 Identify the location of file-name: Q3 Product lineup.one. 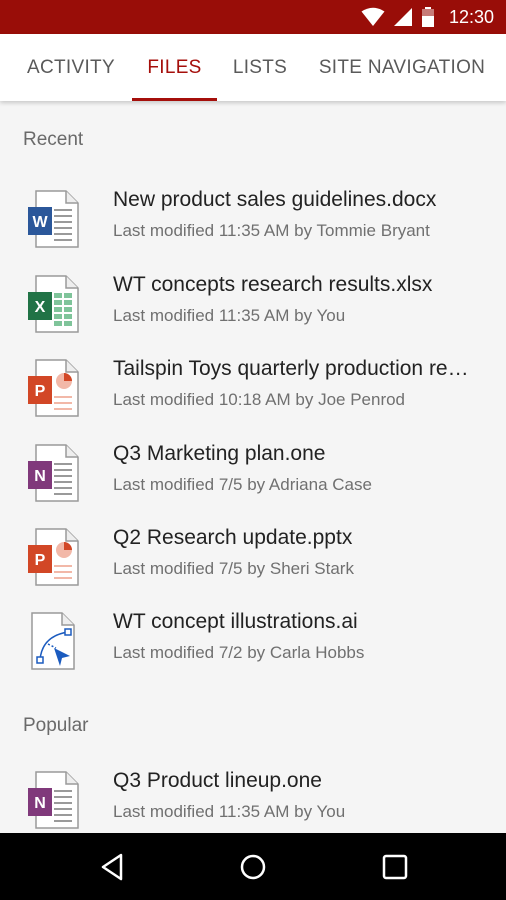
(217, 780).